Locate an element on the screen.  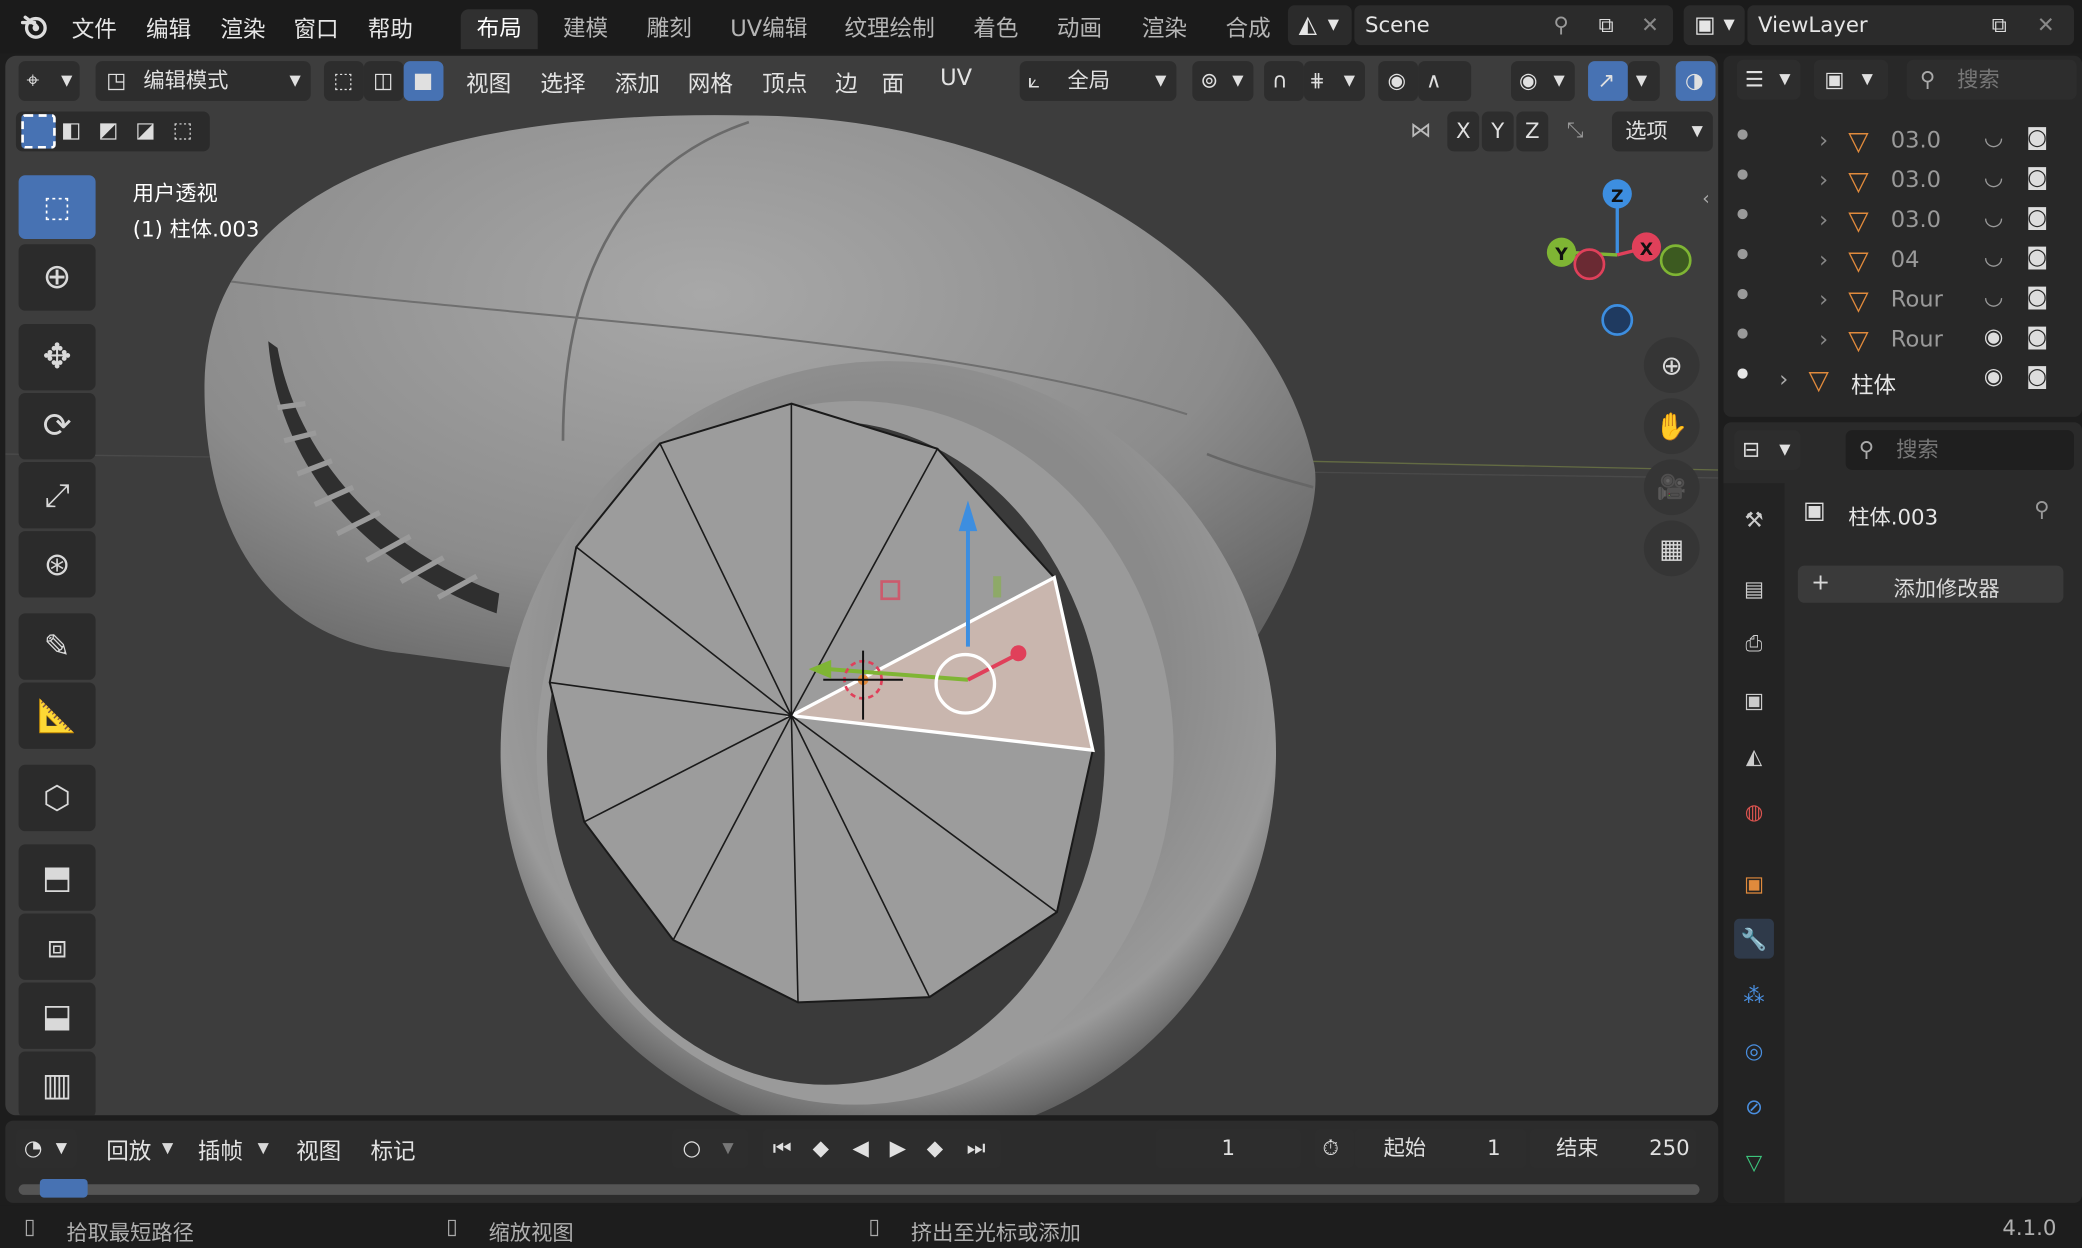
tab-object: ▣ is located at coordinates (1754, 883).